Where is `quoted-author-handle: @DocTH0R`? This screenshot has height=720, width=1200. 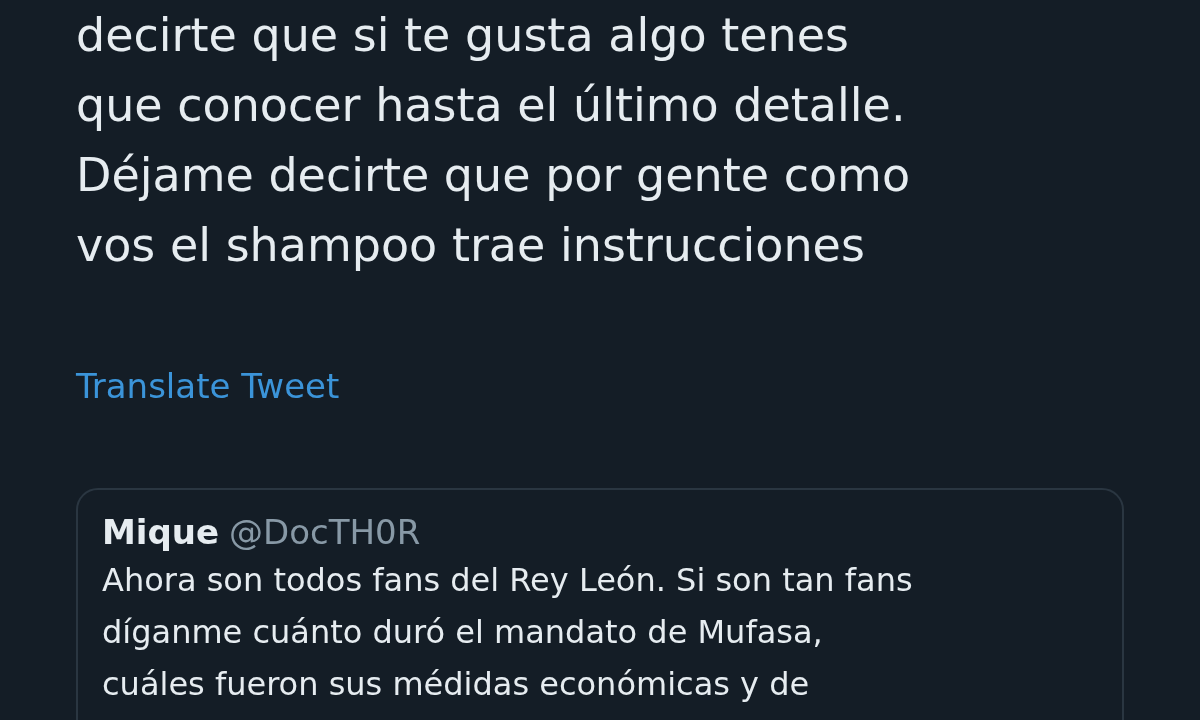
quoted-author-handle: @DocTH0R is located at coordinates (325, 532).